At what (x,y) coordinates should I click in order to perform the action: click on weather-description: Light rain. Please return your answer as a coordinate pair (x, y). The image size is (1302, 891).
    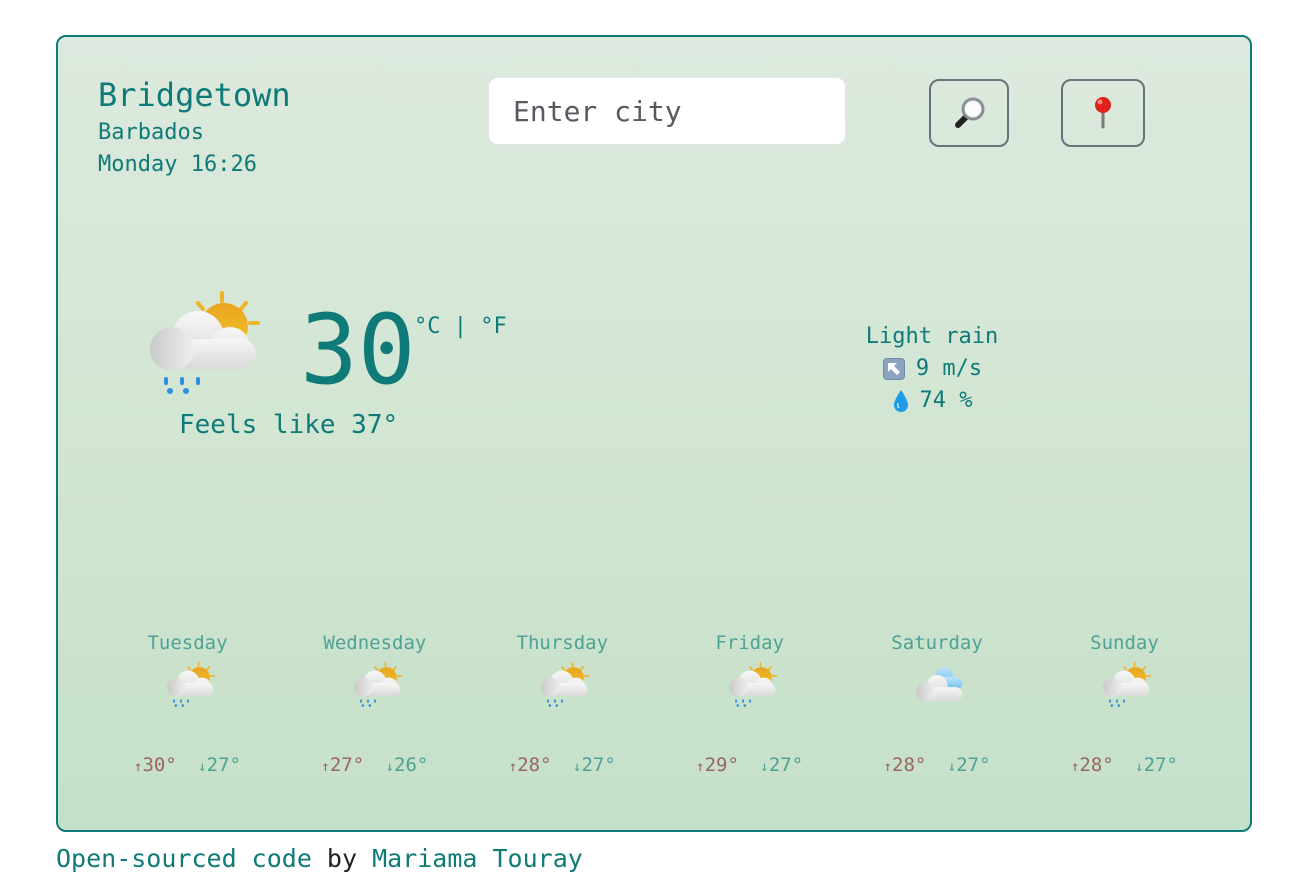
    Looking at the image, I should click on (932, 337).